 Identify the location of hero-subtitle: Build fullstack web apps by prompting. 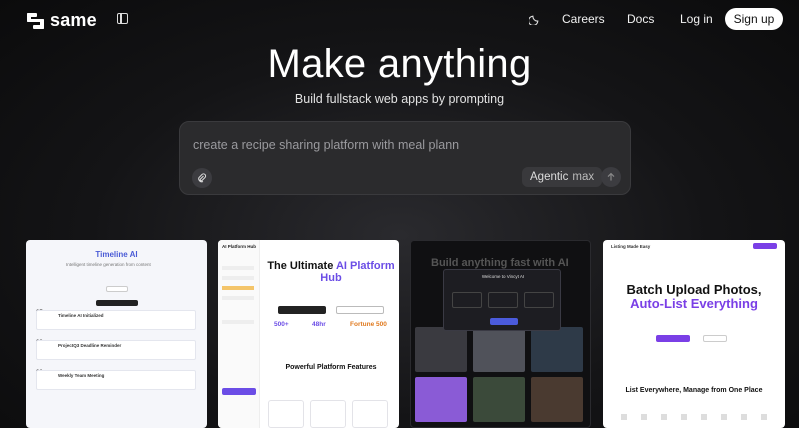
(399, 99).